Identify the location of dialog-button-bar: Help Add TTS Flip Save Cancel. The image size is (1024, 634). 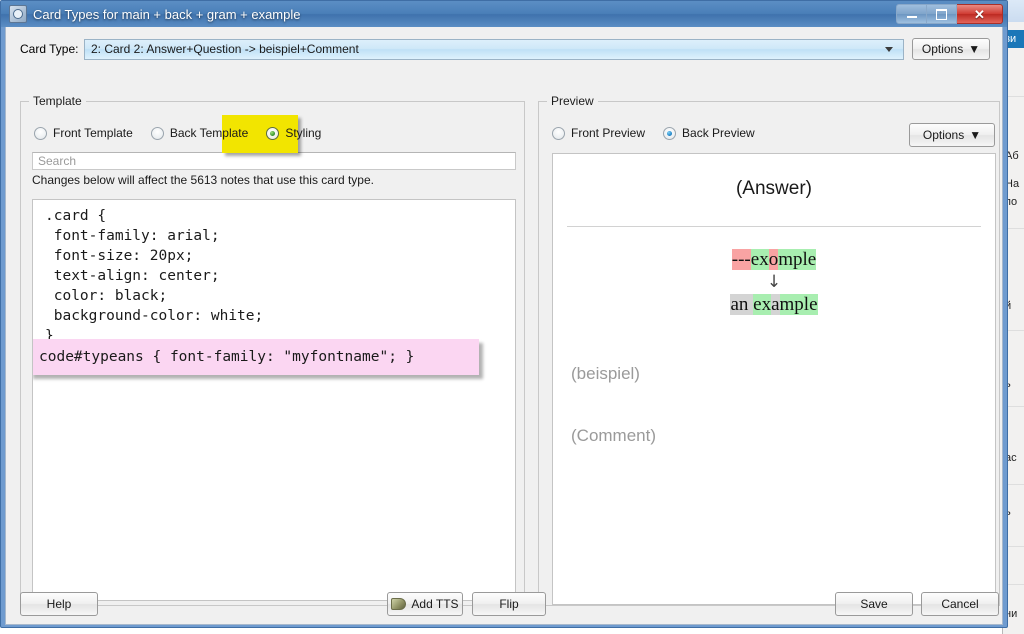
(504, 604).